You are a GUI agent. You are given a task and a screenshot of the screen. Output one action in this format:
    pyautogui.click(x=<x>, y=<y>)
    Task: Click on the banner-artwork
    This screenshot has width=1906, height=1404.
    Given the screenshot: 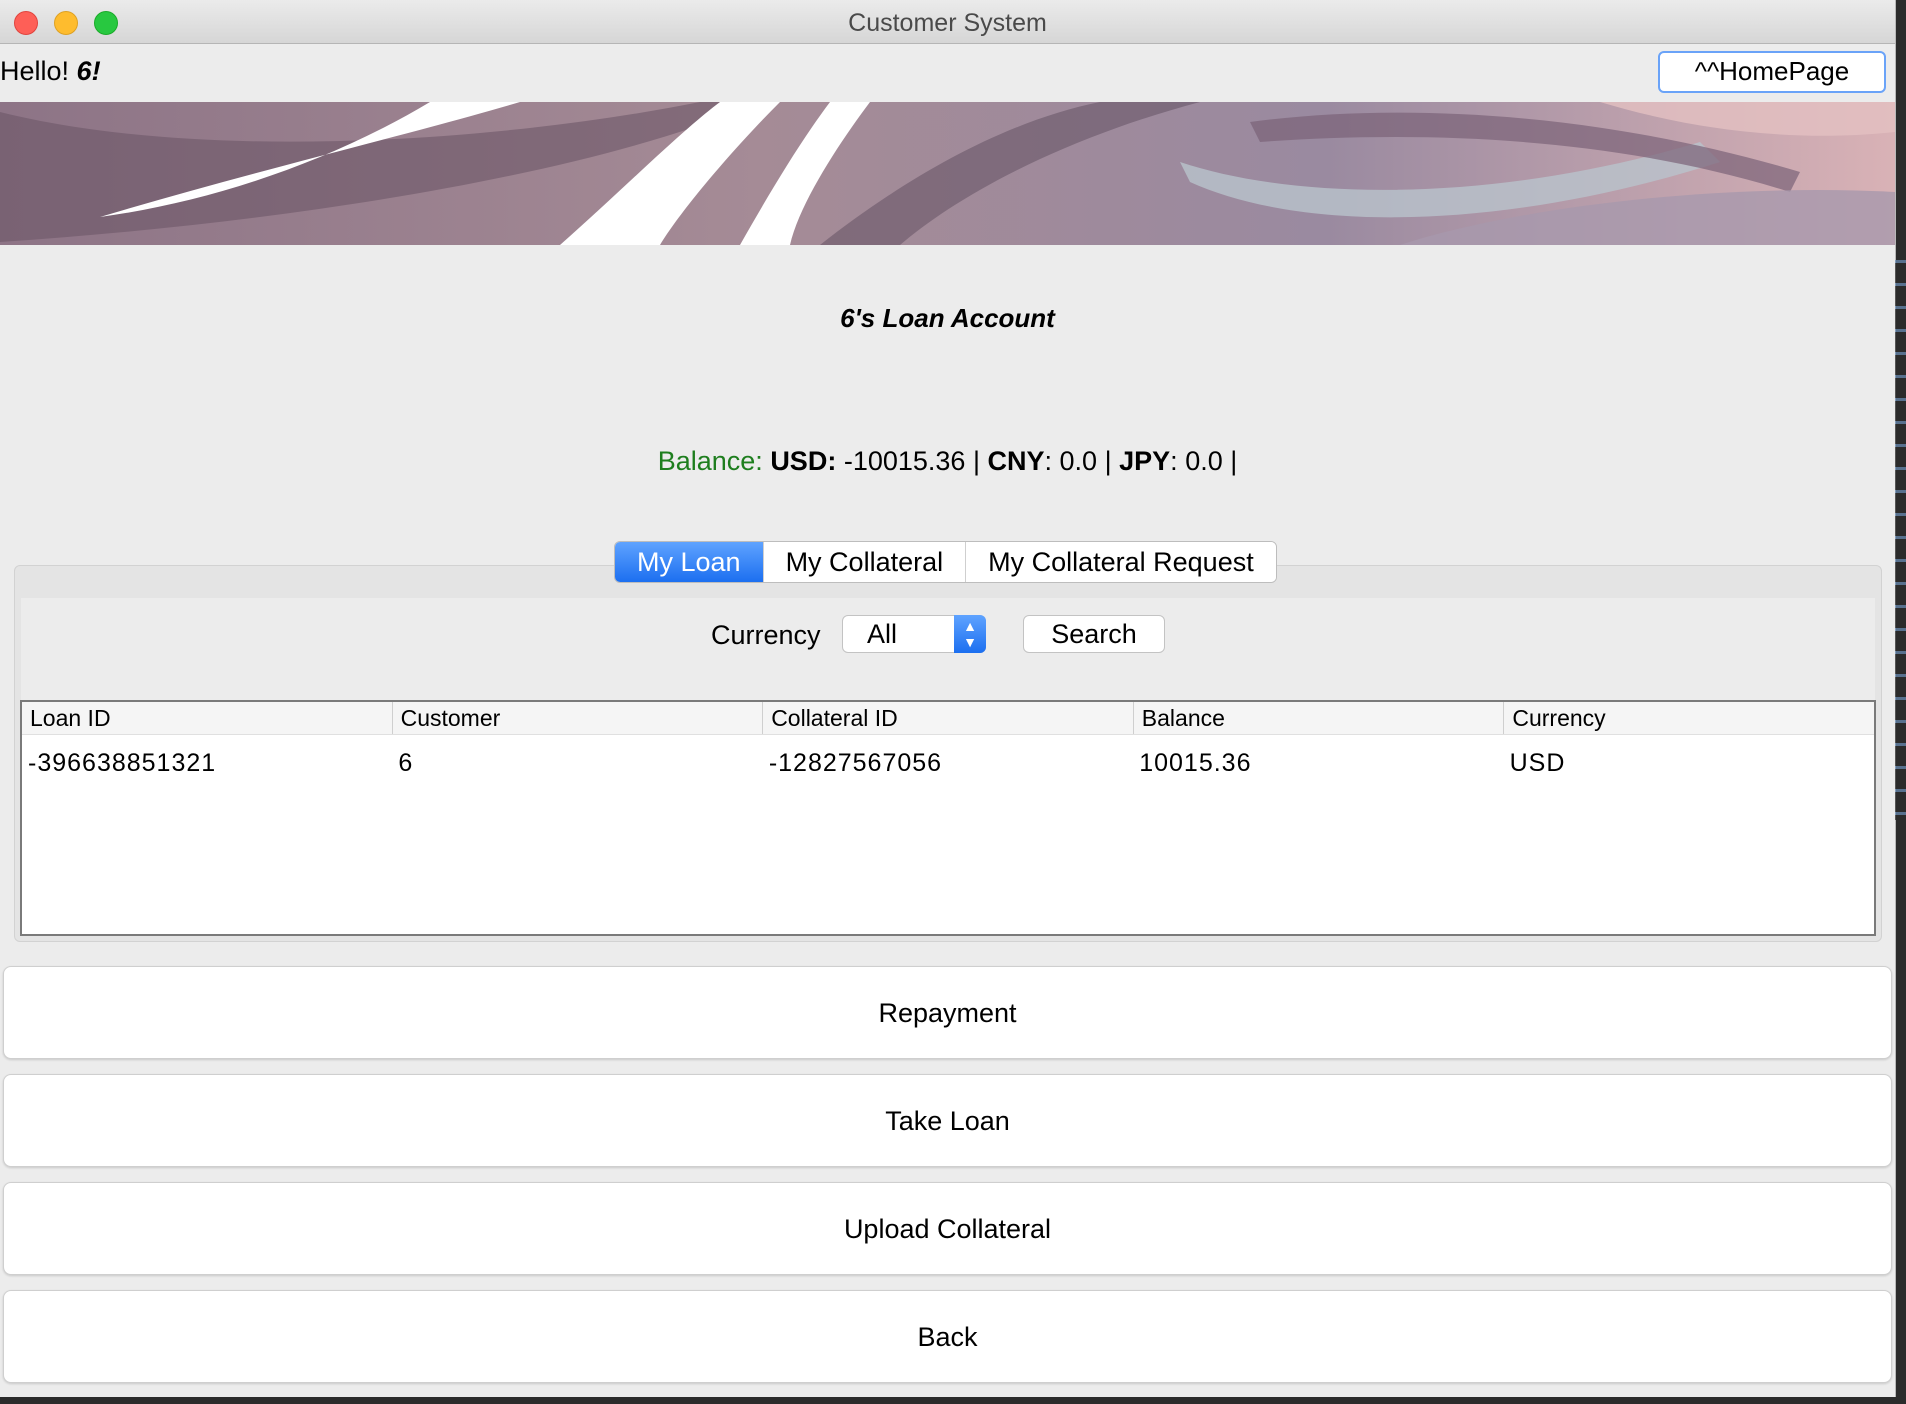 What is the action you would take?
    pyautogui.click(x=947, y=173)
    